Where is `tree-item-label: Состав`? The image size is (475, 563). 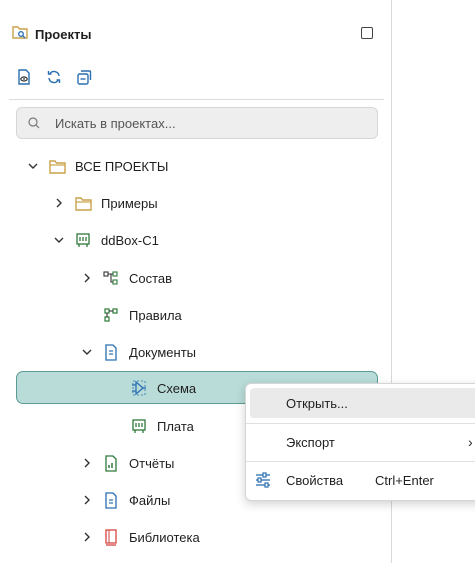
tree-item-label: Состав is located at coordinates (151, 278).